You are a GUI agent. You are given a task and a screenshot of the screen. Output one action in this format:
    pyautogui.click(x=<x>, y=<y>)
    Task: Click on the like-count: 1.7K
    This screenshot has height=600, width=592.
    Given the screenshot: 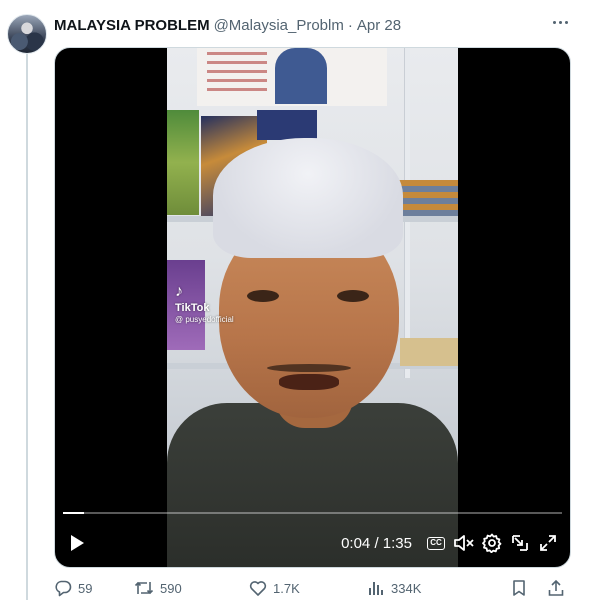 What is the action you would take?
    pyautogui.click(x=286, y=588)
    